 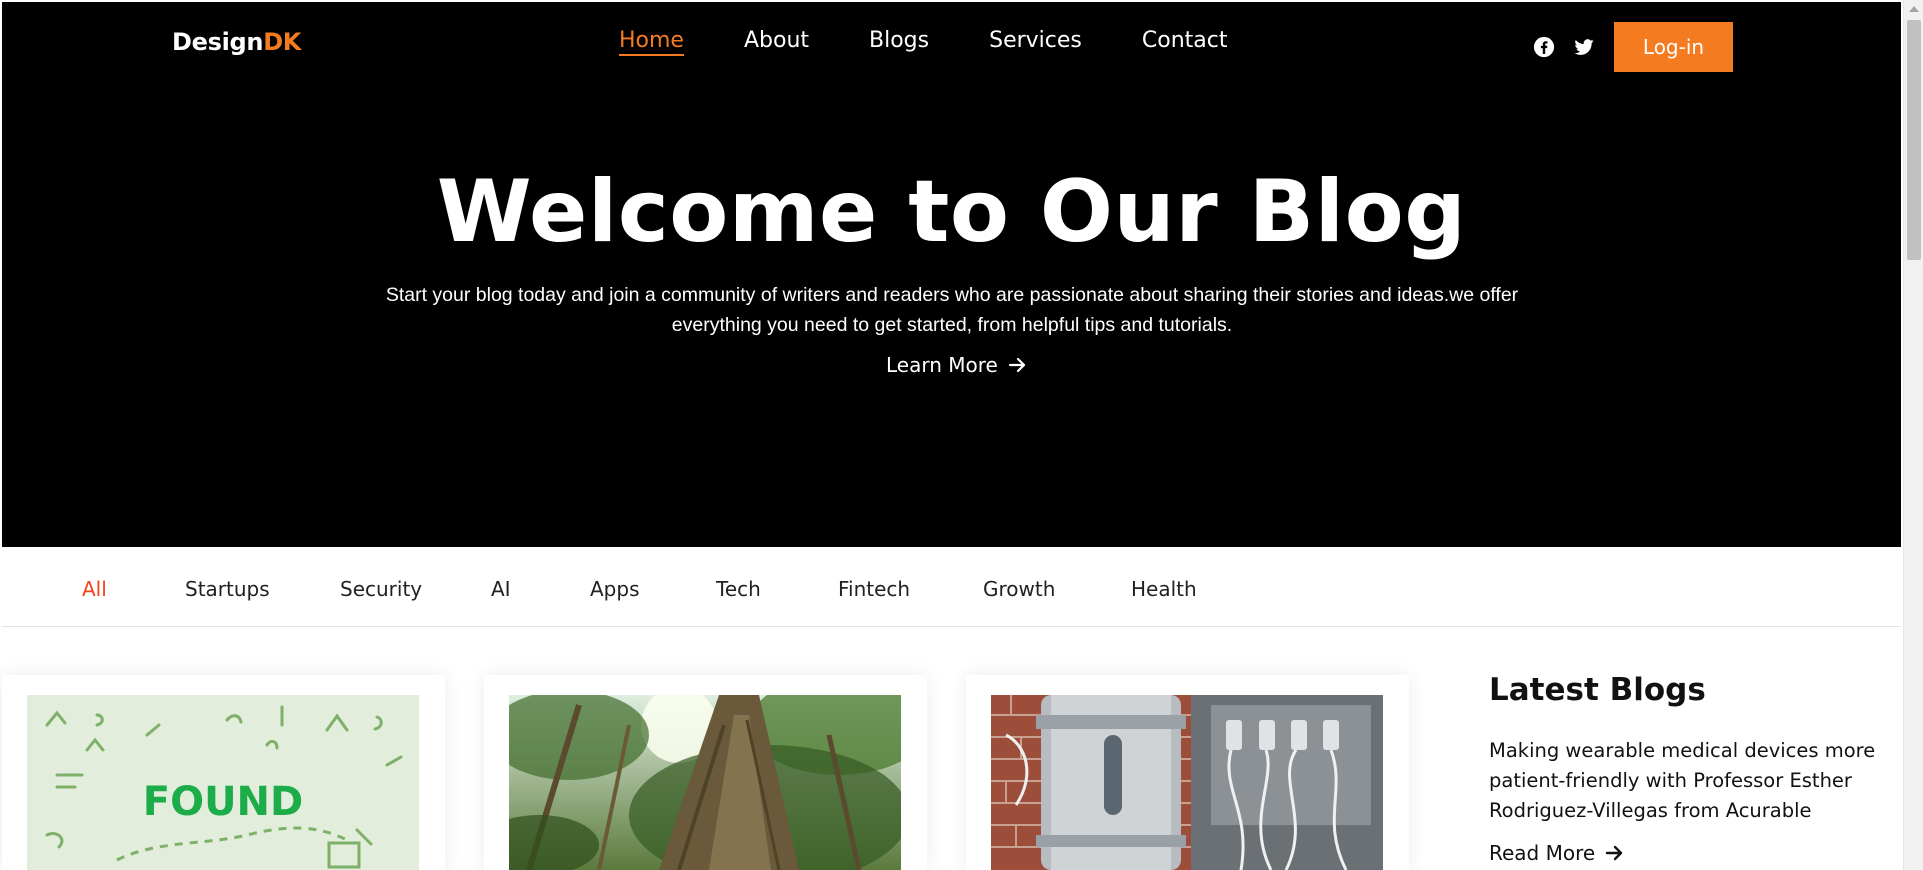 What do you see at coordinates (1019, 589) in the screenshot?
I see `category-growth: Growth` at bounding box center [1019, 589].